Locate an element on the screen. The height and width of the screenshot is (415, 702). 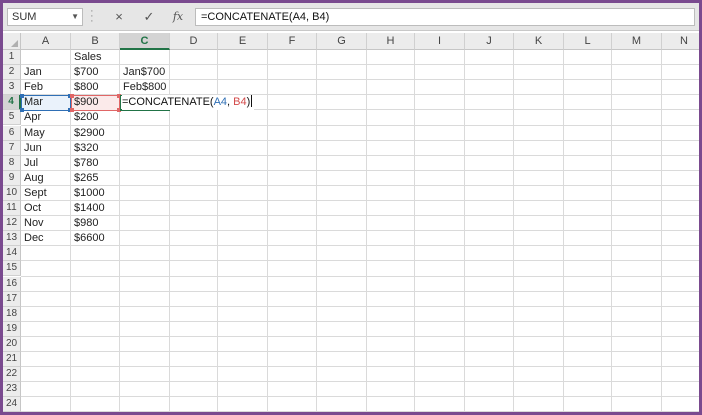
text-cursor is located at coordinates (252, 101).